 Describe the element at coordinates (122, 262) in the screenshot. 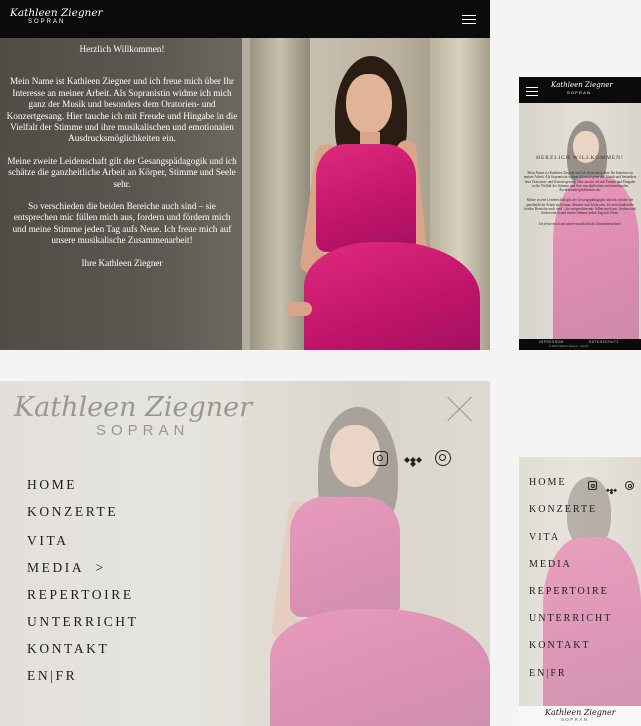

I see `welcome-signature: Ihre Kathleen Ziegner` at that location.